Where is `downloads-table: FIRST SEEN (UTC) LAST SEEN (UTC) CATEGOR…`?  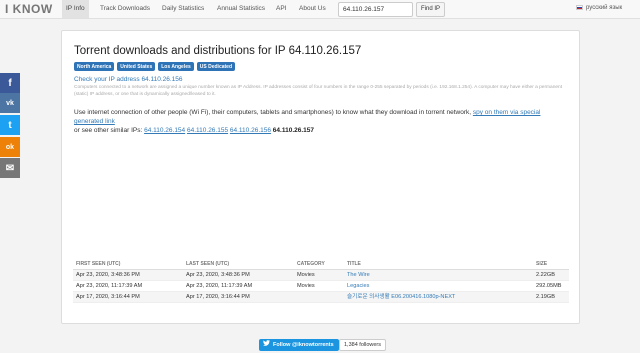
downloads-table: FIRST SEEN (UTC) LAST SEEN (UTC) CATEGOR… is located at coordinates (321, 281).